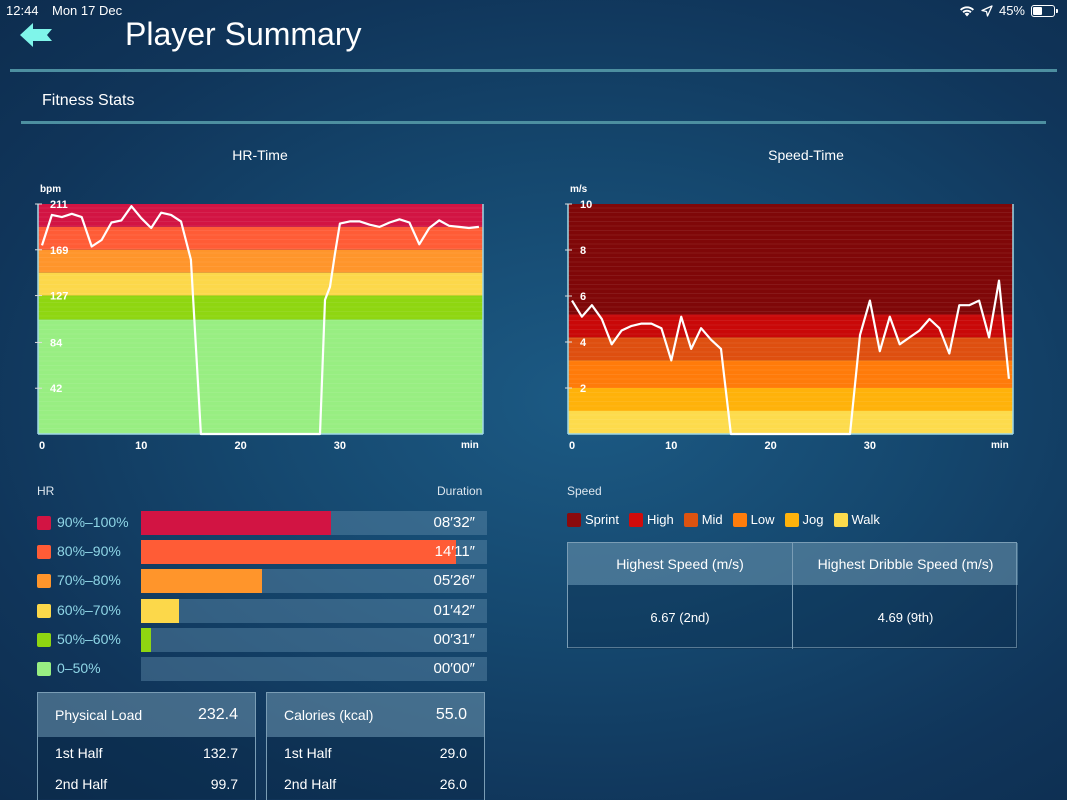 The image size is (1067, 800). What do you see at coordinates (680, 617) in the screenshot?
I see `highest-speed-value: 6.67 (2nd)` at bounding box center [680, 617].